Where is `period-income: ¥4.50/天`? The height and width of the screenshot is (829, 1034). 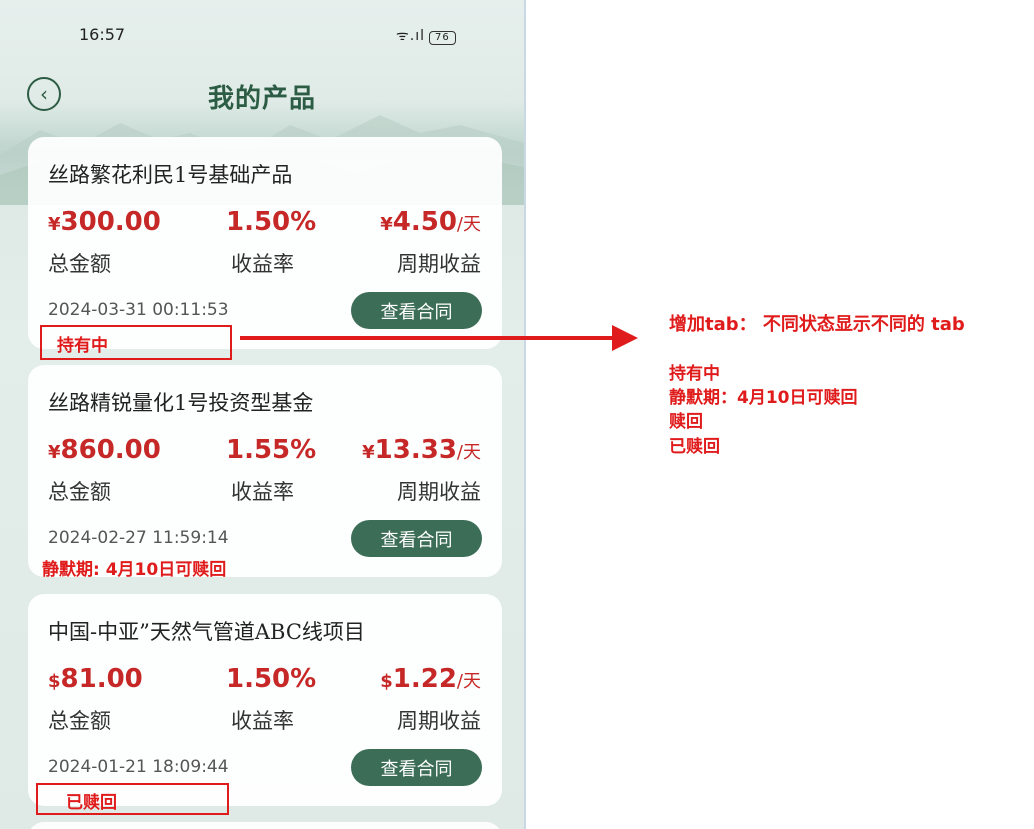
period-income: ¥4.50/天 is located at coordinates (430, 222).